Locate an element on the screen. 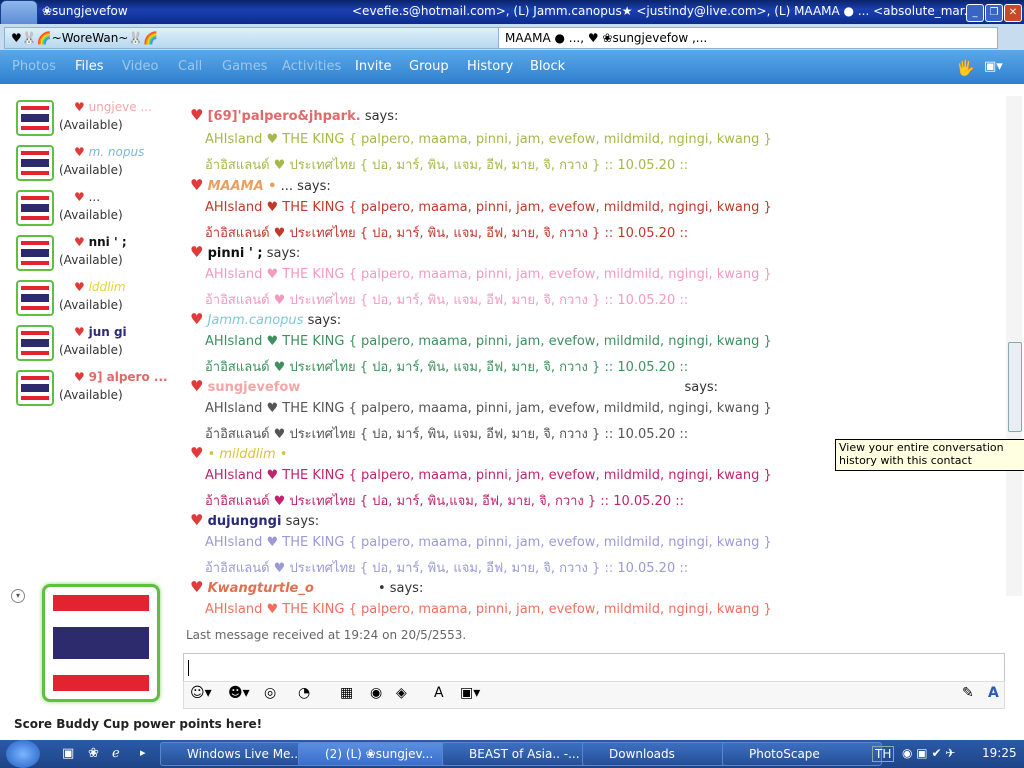 Image resolution: width=1024 pixels, height=768 pixels. conversation-tab-1: ♥🐰🌈~WoreWan~🐰🌈 is located at coordinates (253, 38).